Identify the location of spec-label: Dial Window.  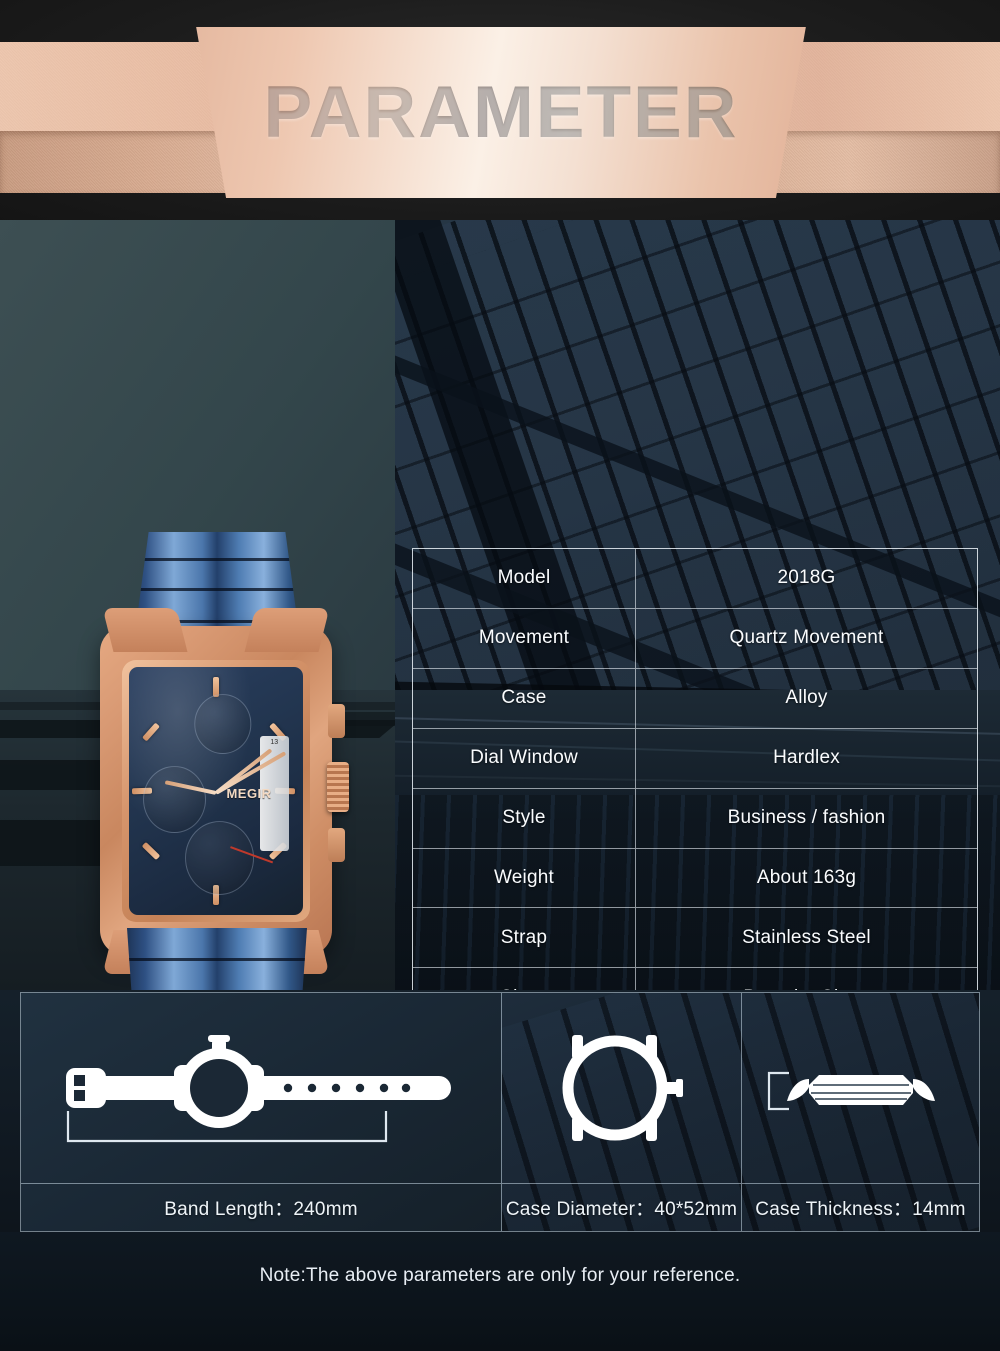
(524, 758).